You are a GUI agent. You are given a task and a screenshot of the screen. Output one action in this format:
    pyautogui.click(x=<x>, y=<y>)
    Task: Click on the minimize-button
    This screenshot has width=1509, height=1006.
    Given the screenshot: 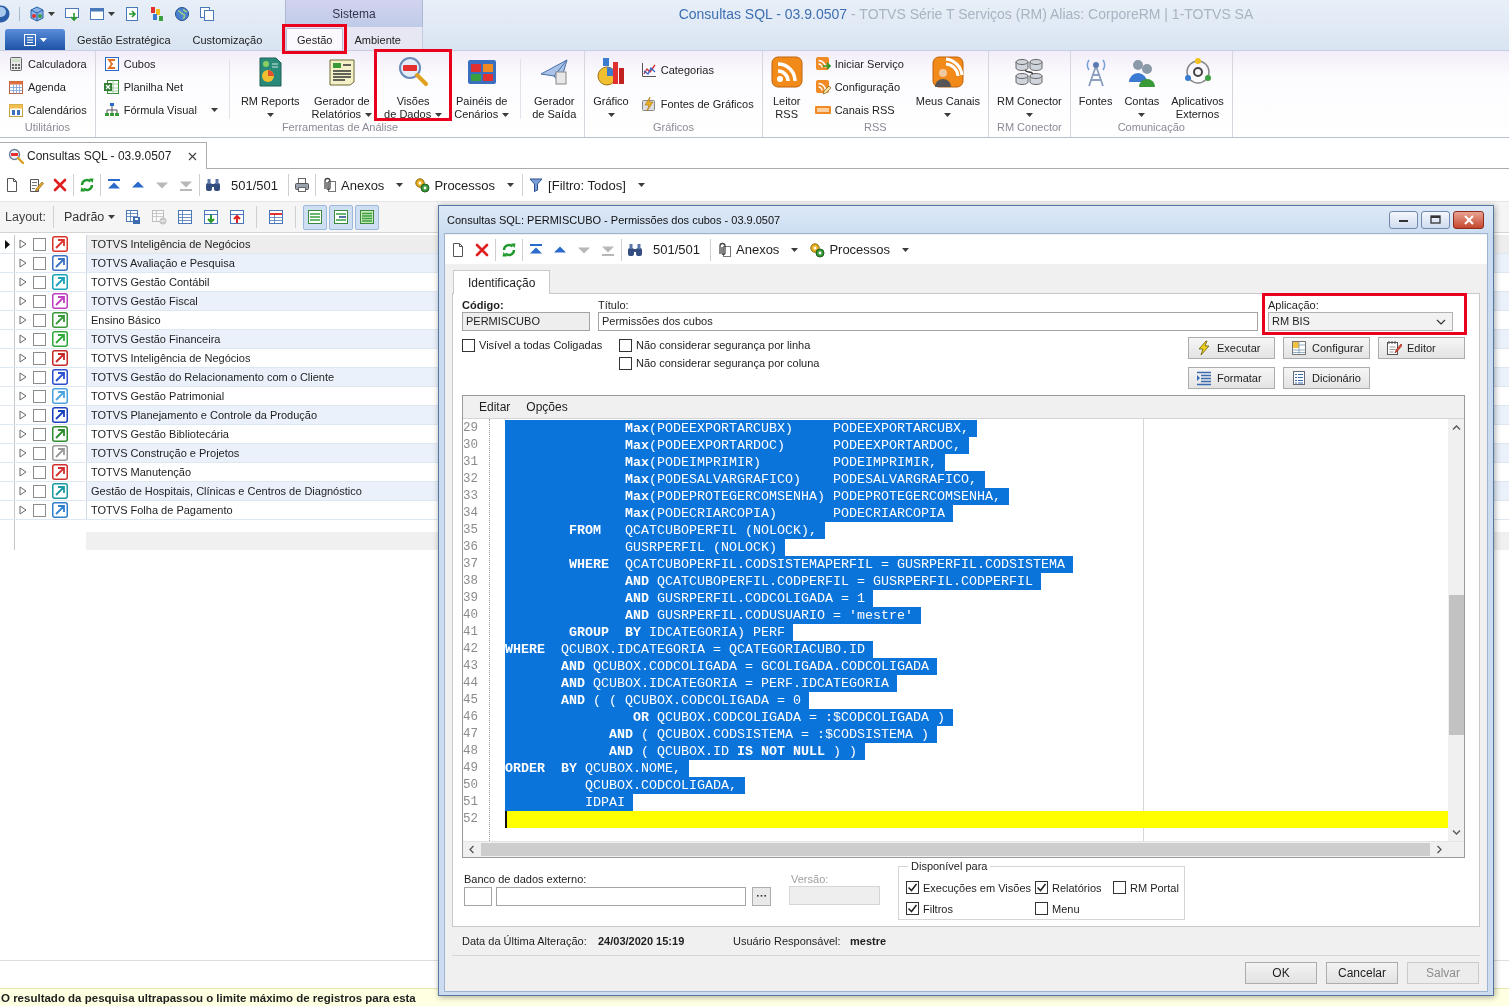 What is the action you would take?
    pyautogui.click(x=1403, y=219)
    